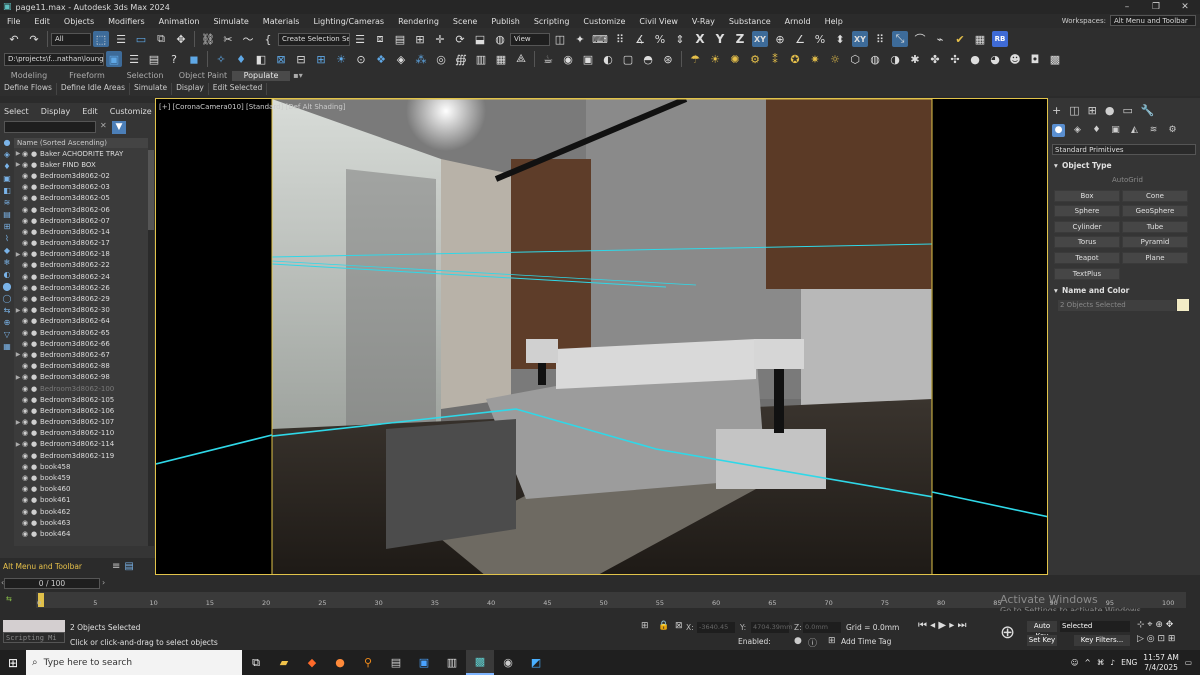  Describe the element at coordinates (81, 175) in the screenshot. I see `list-item: ◉ ● Bedroom3d8062-02` at that location.